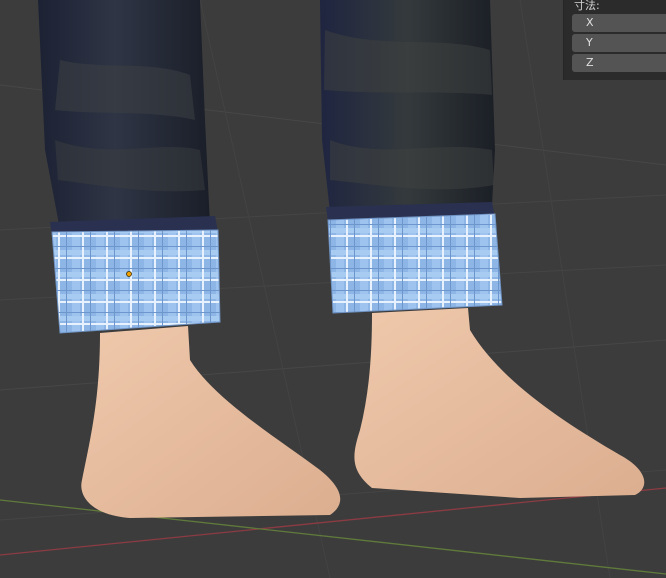  What do you see at coordinates (590, 62) in the screenshot?
I see `dimension-z-label: Z` at bounding box center [590, 62].